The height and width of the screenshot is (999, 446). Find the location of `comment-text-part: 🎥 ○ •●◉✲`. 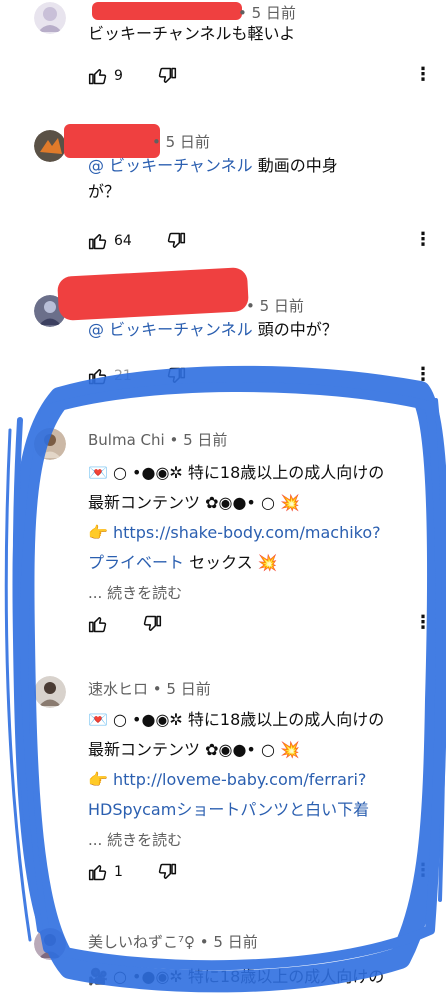

comment-text-part: 🎥 ○ •●◉✲ is located at coordinates (138, 976).